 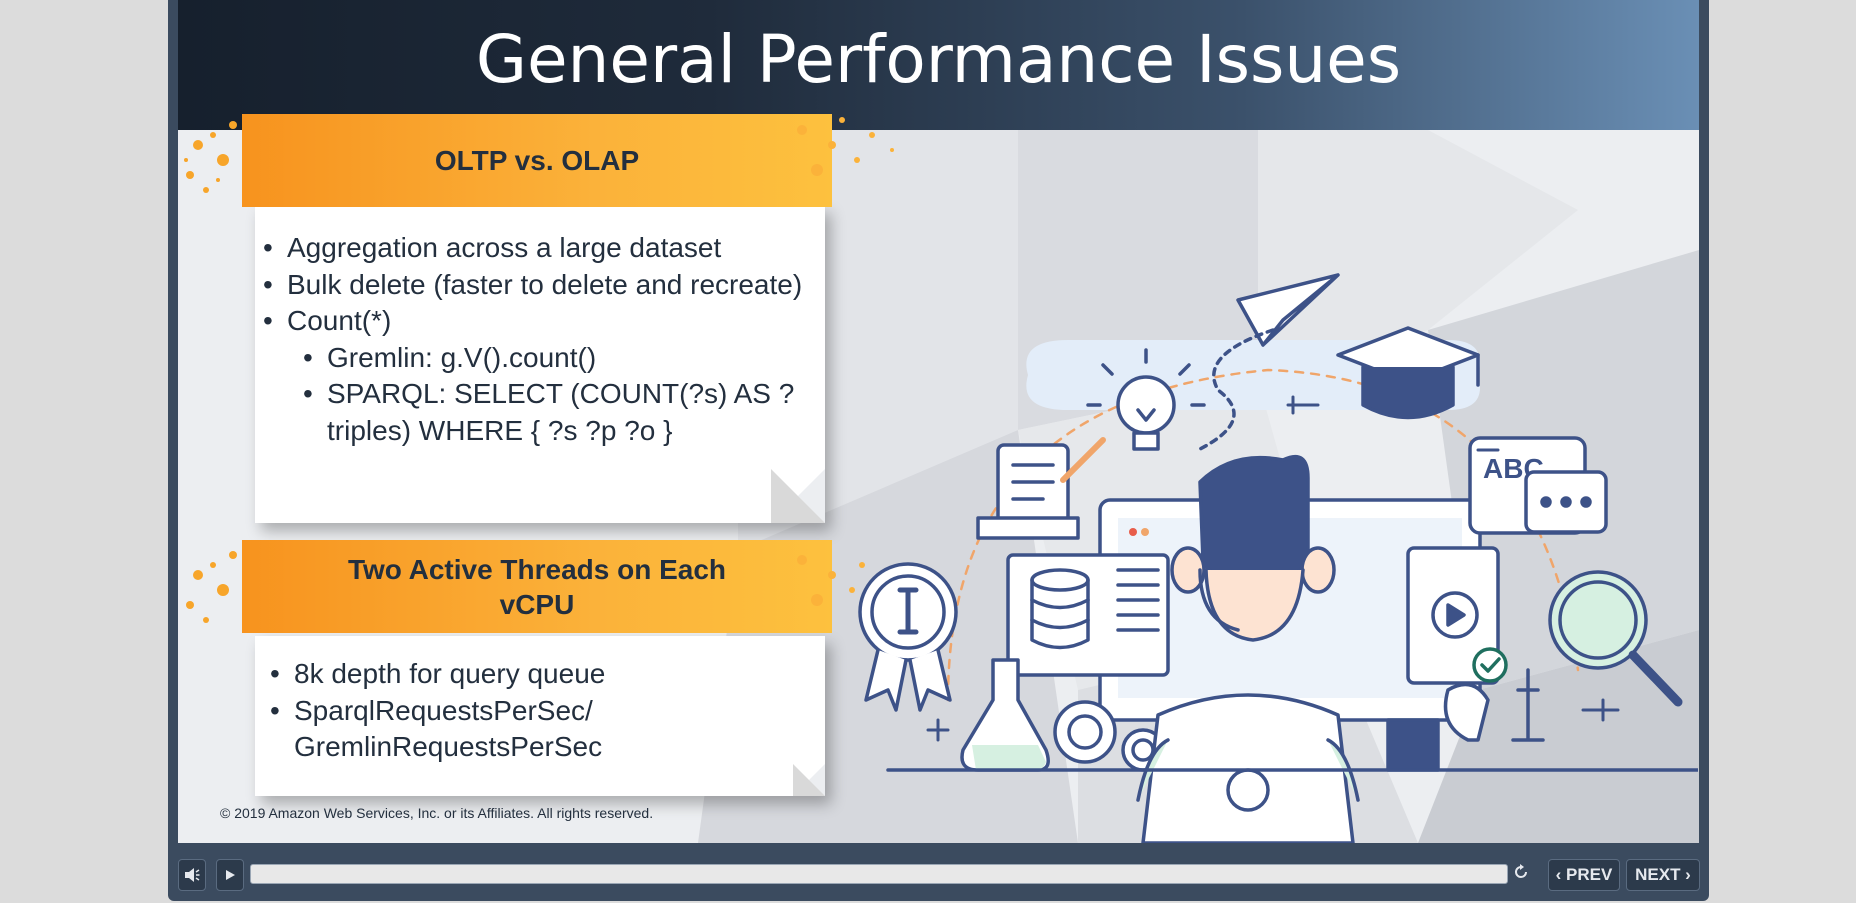 I want to click on play-icon, so click(x=230, y=875).